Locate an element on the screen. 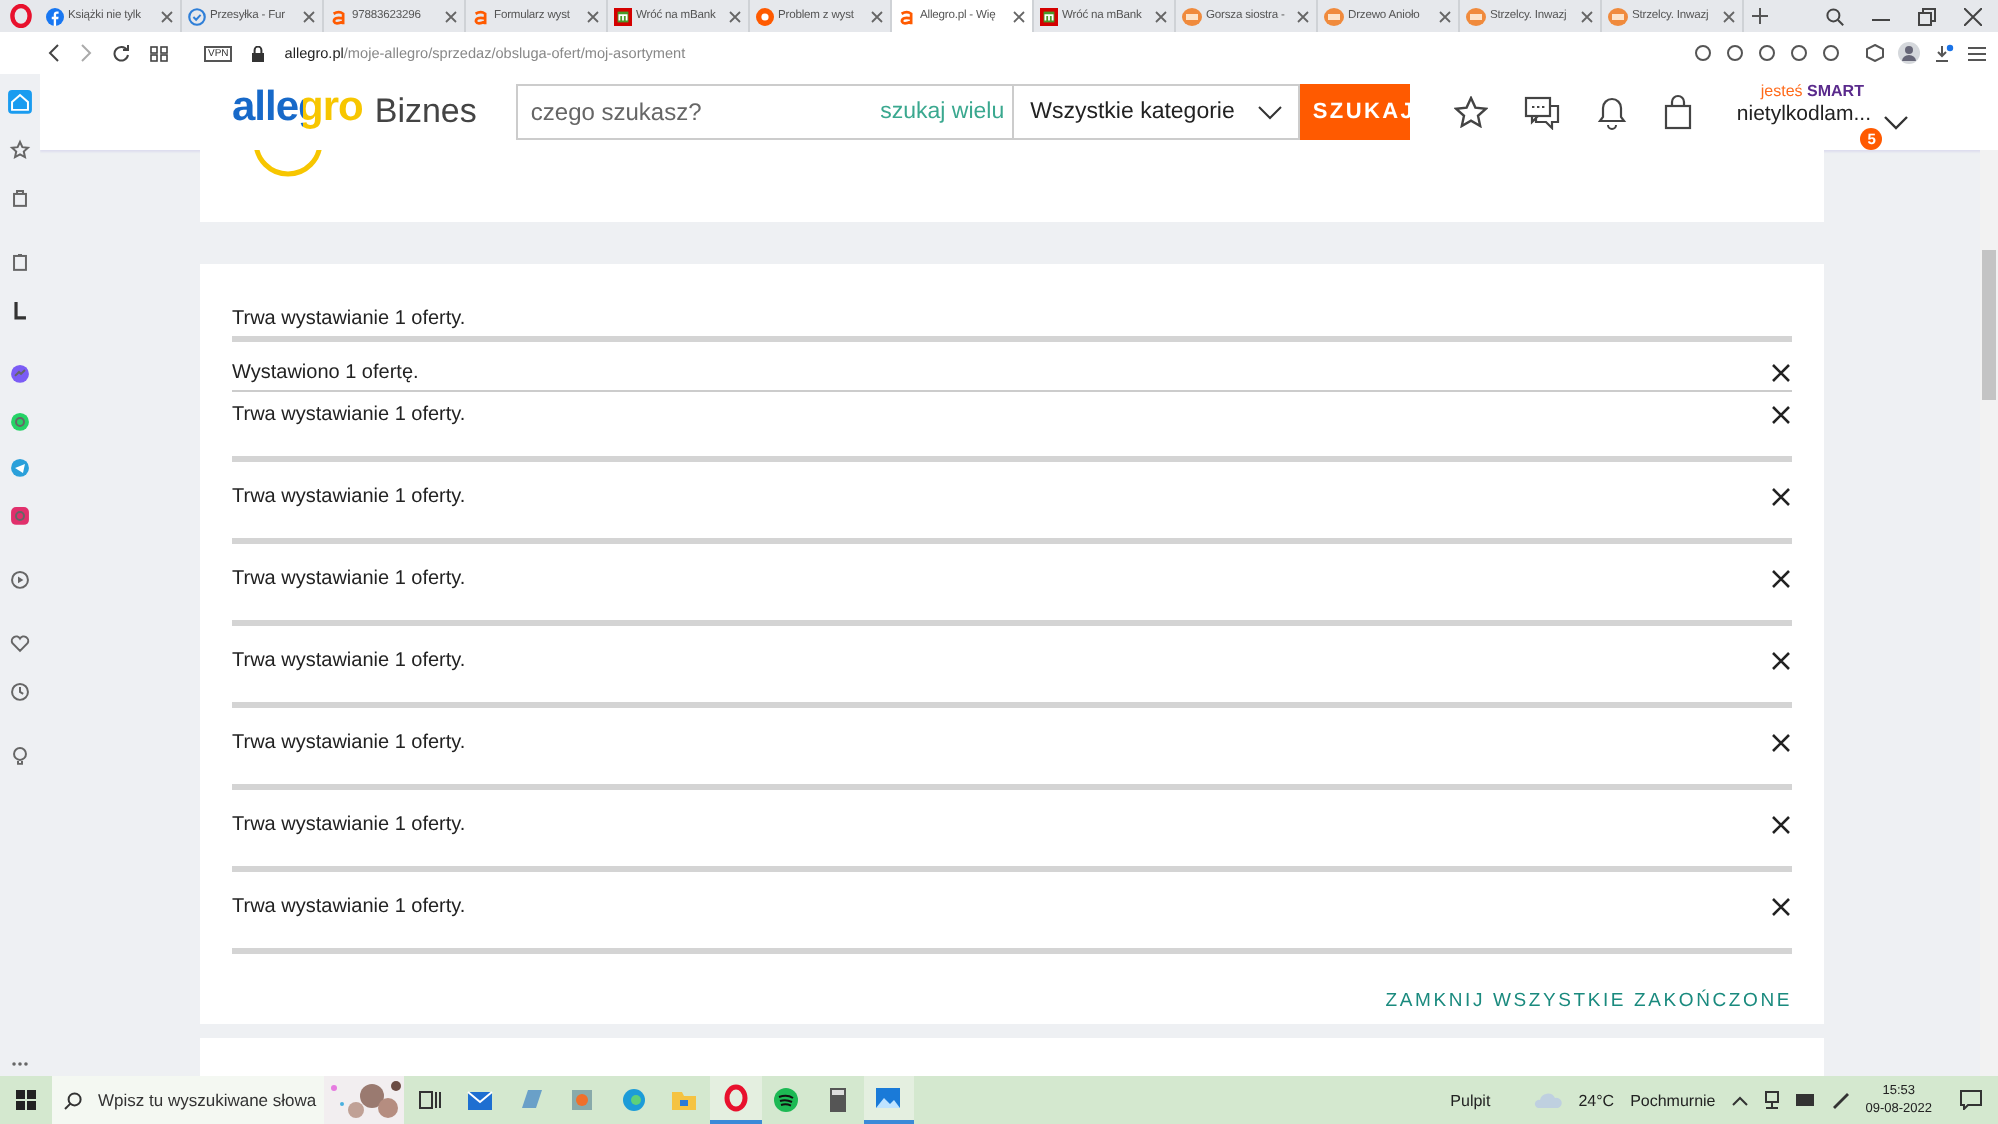 This screenshot has width=1998, height=1124. circle-arc-icon is located at coordinates (288, 164).